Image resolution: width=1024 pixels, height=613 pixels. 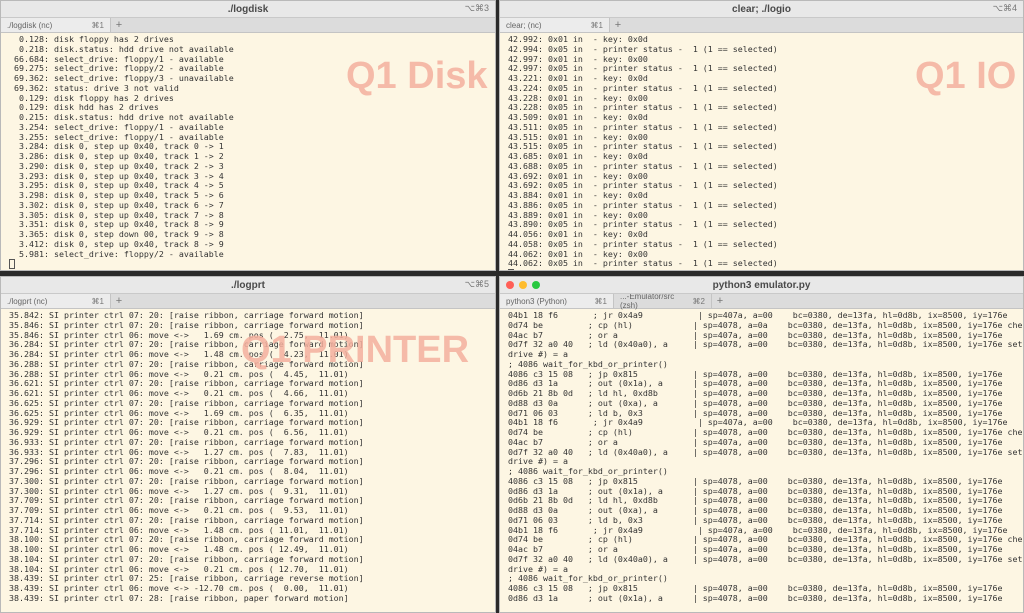 What do you see at coordinates (596, 25) in the screenshot?
I see `logio-tab-shortcut: ⌘1` at bounding box center [596, 25].